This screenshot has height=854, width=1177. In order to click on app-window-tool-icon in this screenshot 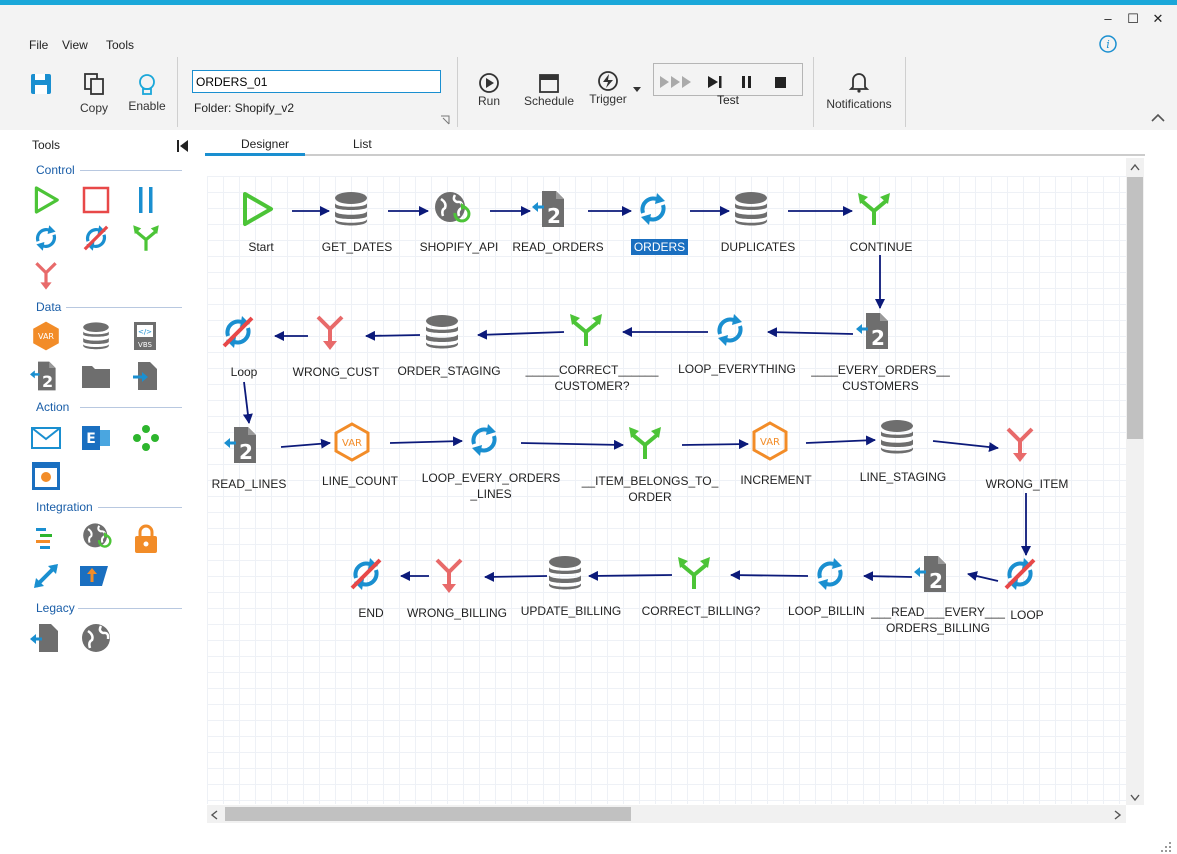, I will do `click(46, 476)`.